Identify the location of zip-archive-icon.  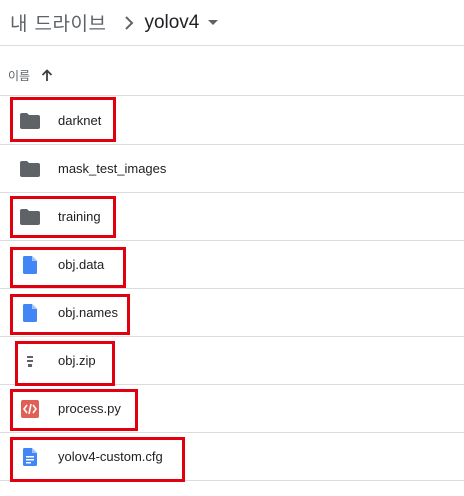
(30, 361).